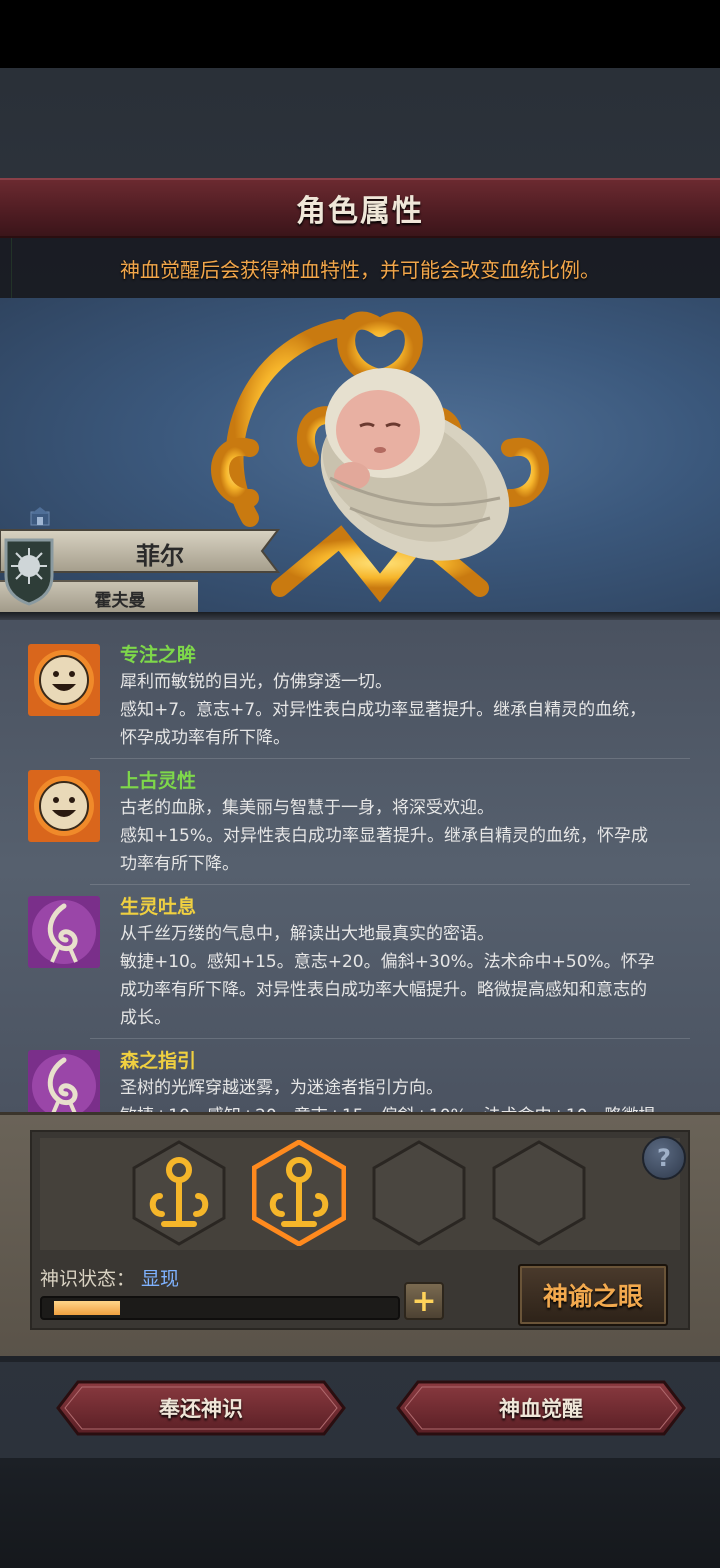  I want to click on trait-desc-line: 敏捷+10。感知+15。意志+20。偏斜+30%。法术命中+50%。怀孕, so click(387, 962).